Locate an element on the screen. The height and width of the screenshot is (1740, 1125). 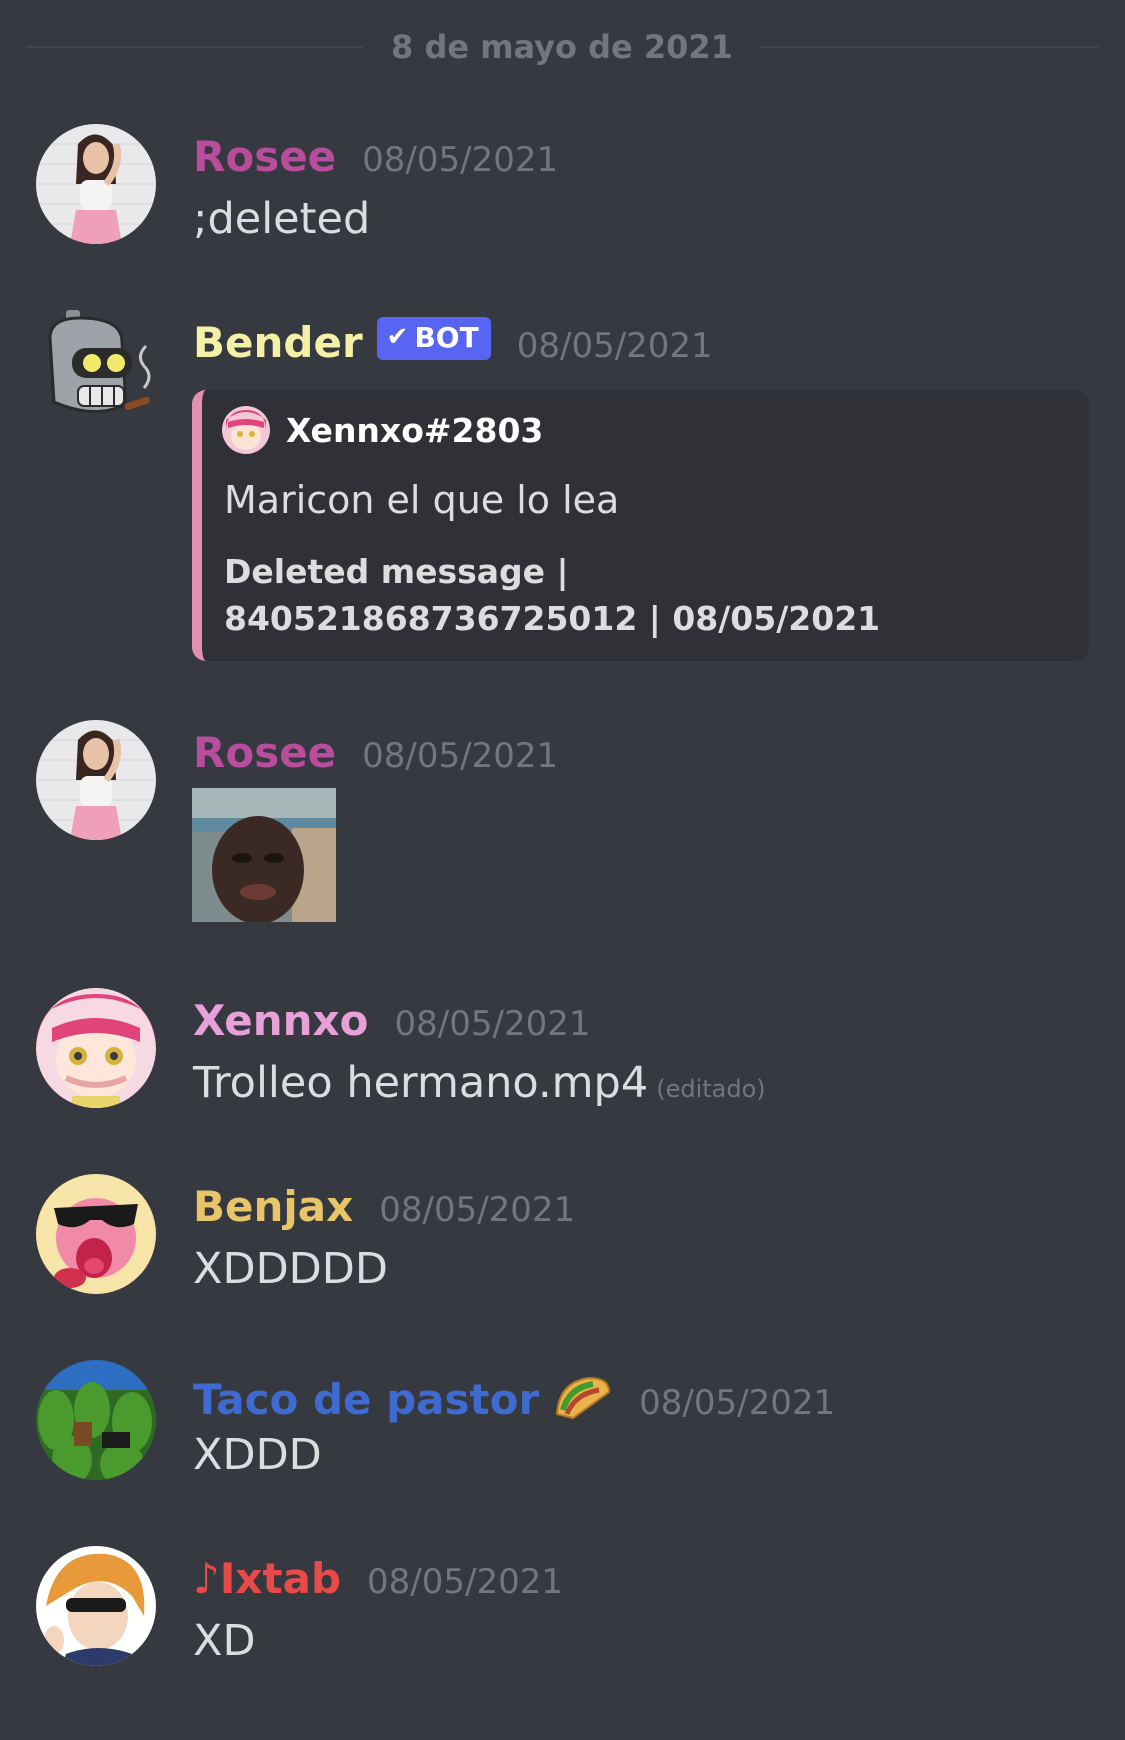
avatar-bender is located at coordinates (96, 368).